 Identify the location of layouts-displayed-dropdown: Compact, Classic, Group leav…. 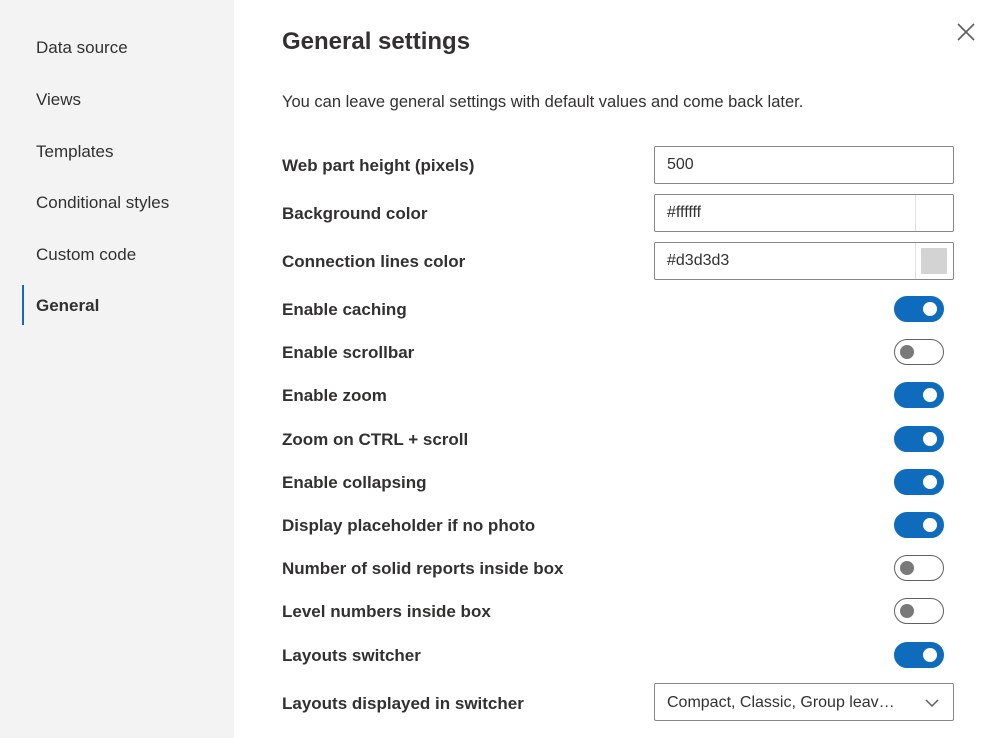
(804, 702).